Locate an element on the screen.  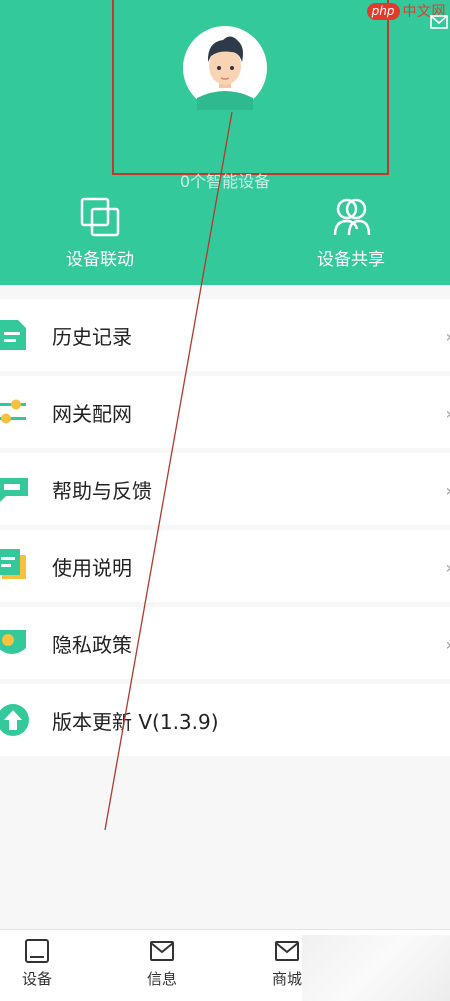
menu-item-label: 隐私政策 is located at coordinates (92, 644).